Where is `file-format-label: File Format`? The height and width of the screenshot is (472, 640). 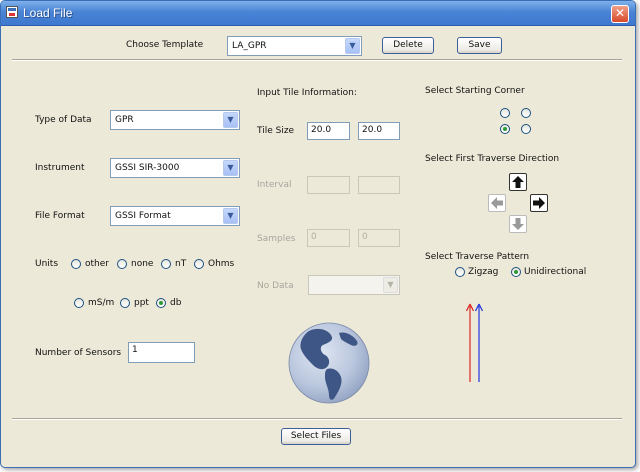 file-format-label: File Format is located at coordinates (60, 216).